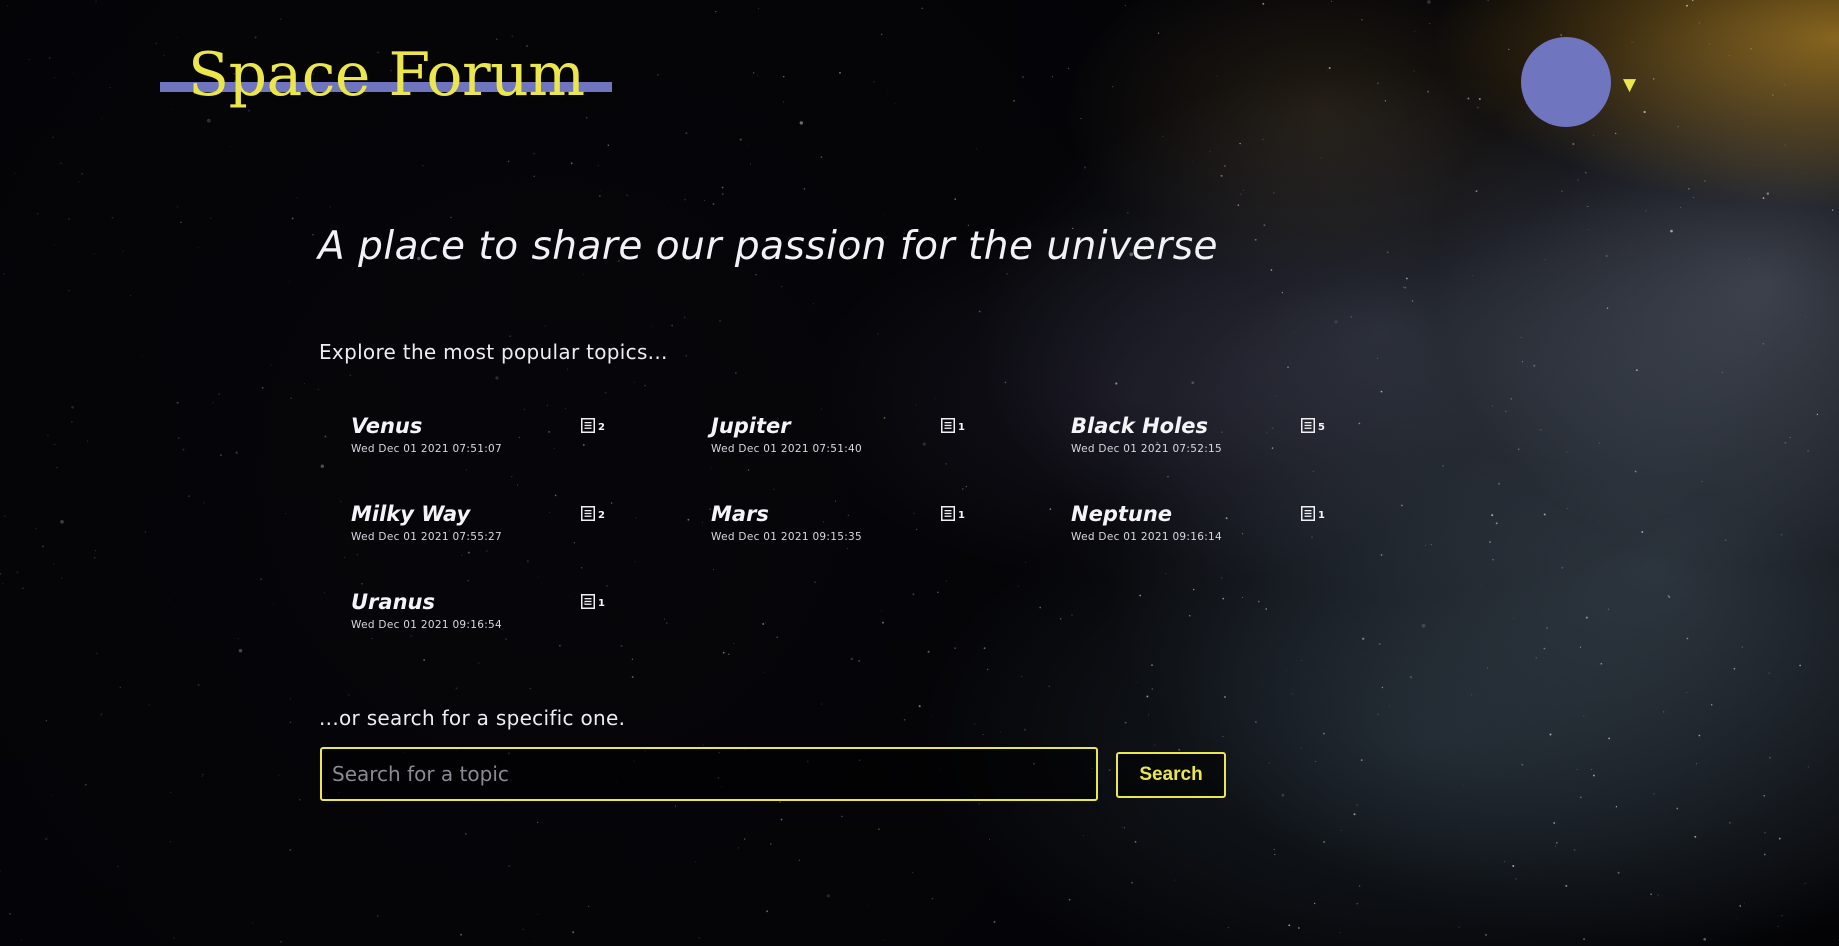  I want to click on search-button: Search, so click(1171, 775).